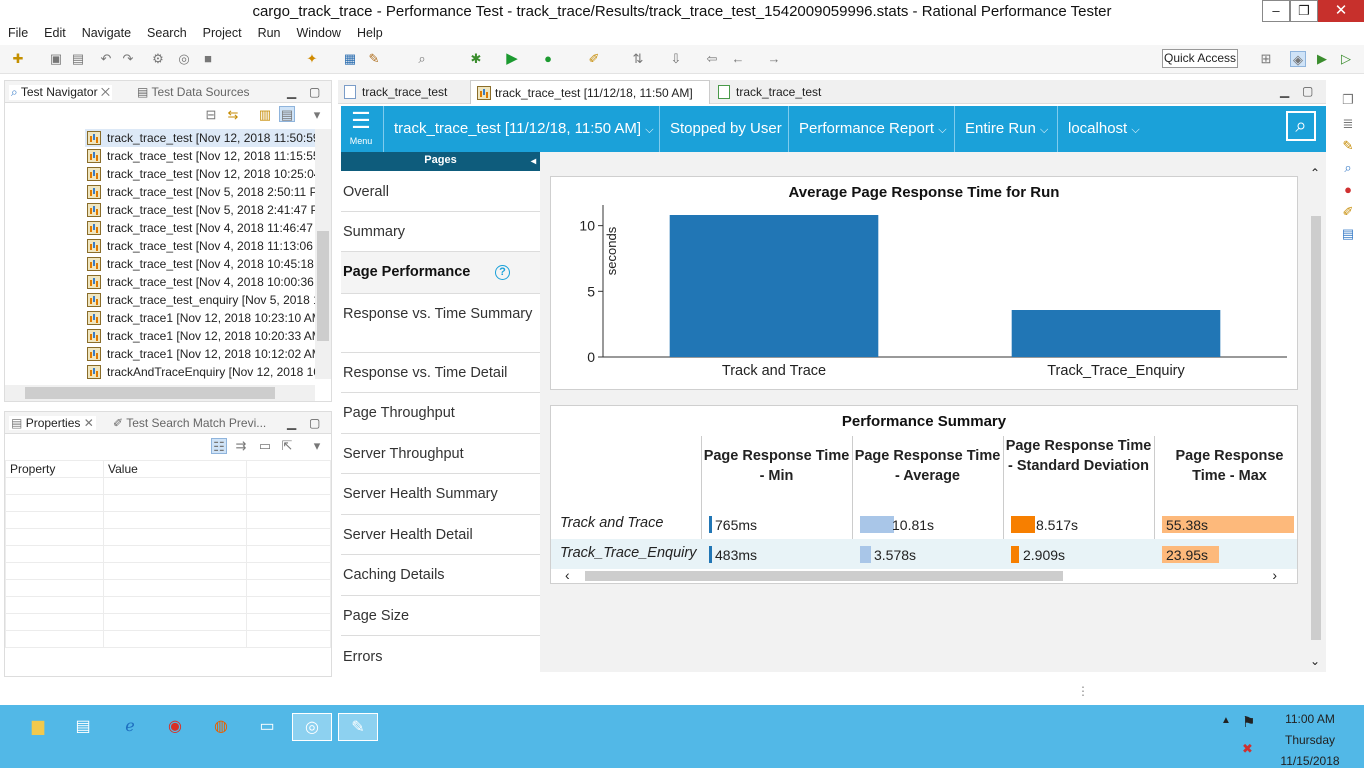 The height and width of the screenshot is (772, 1364). Describe the element at coordinates (221, 727) in the screenshot. I see `firefox-icon: ◍` at that location.